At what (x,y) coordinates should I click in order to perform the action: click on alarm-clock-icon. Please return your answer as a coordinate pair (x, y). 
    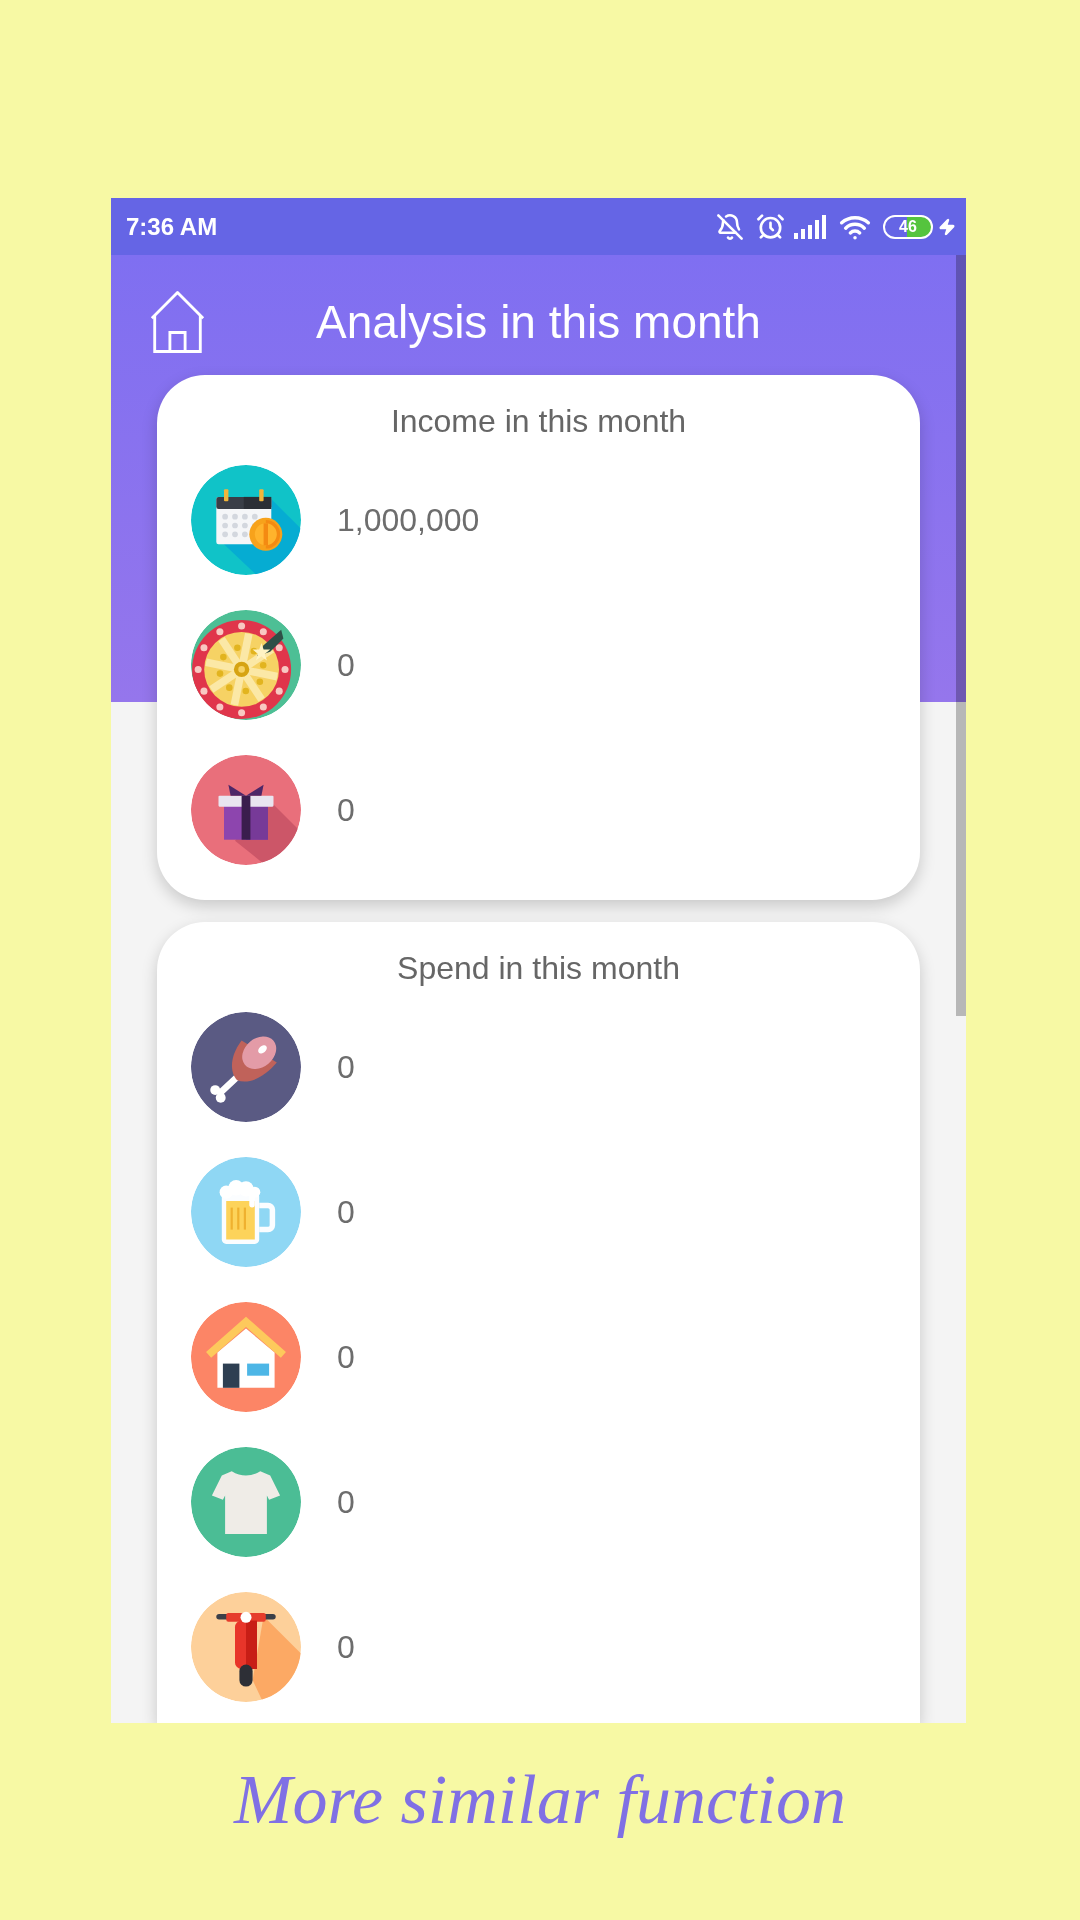
    Looking at the image, I should click on (770, 226).